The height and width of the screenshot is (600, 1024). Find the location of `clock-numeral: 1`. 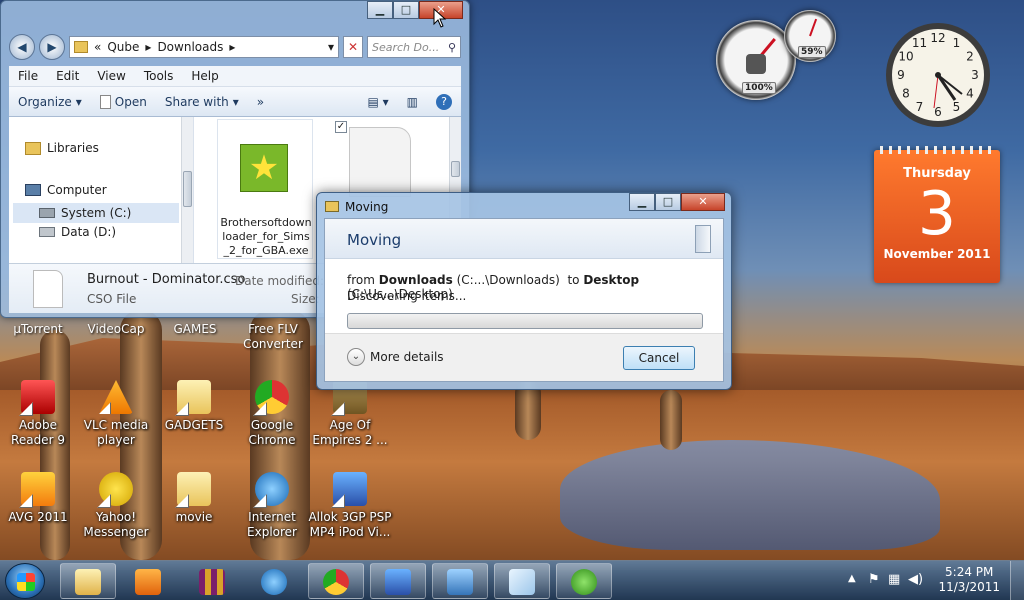

clock-numeral: 1 is located at coordinates (957, 43).